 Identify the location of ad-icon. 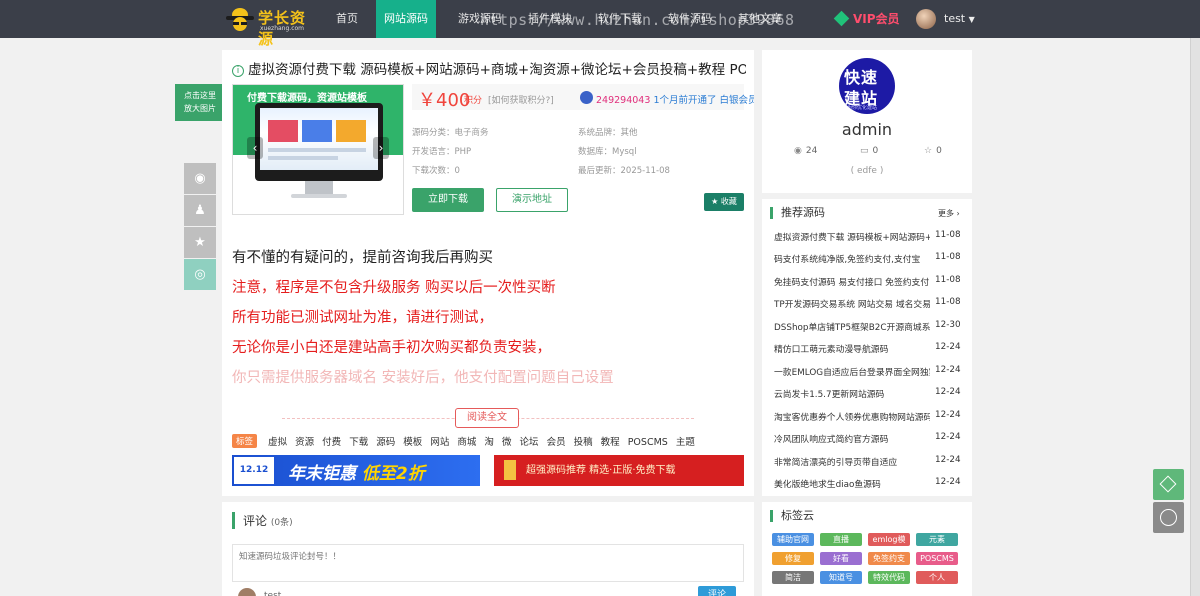
(510, 470).